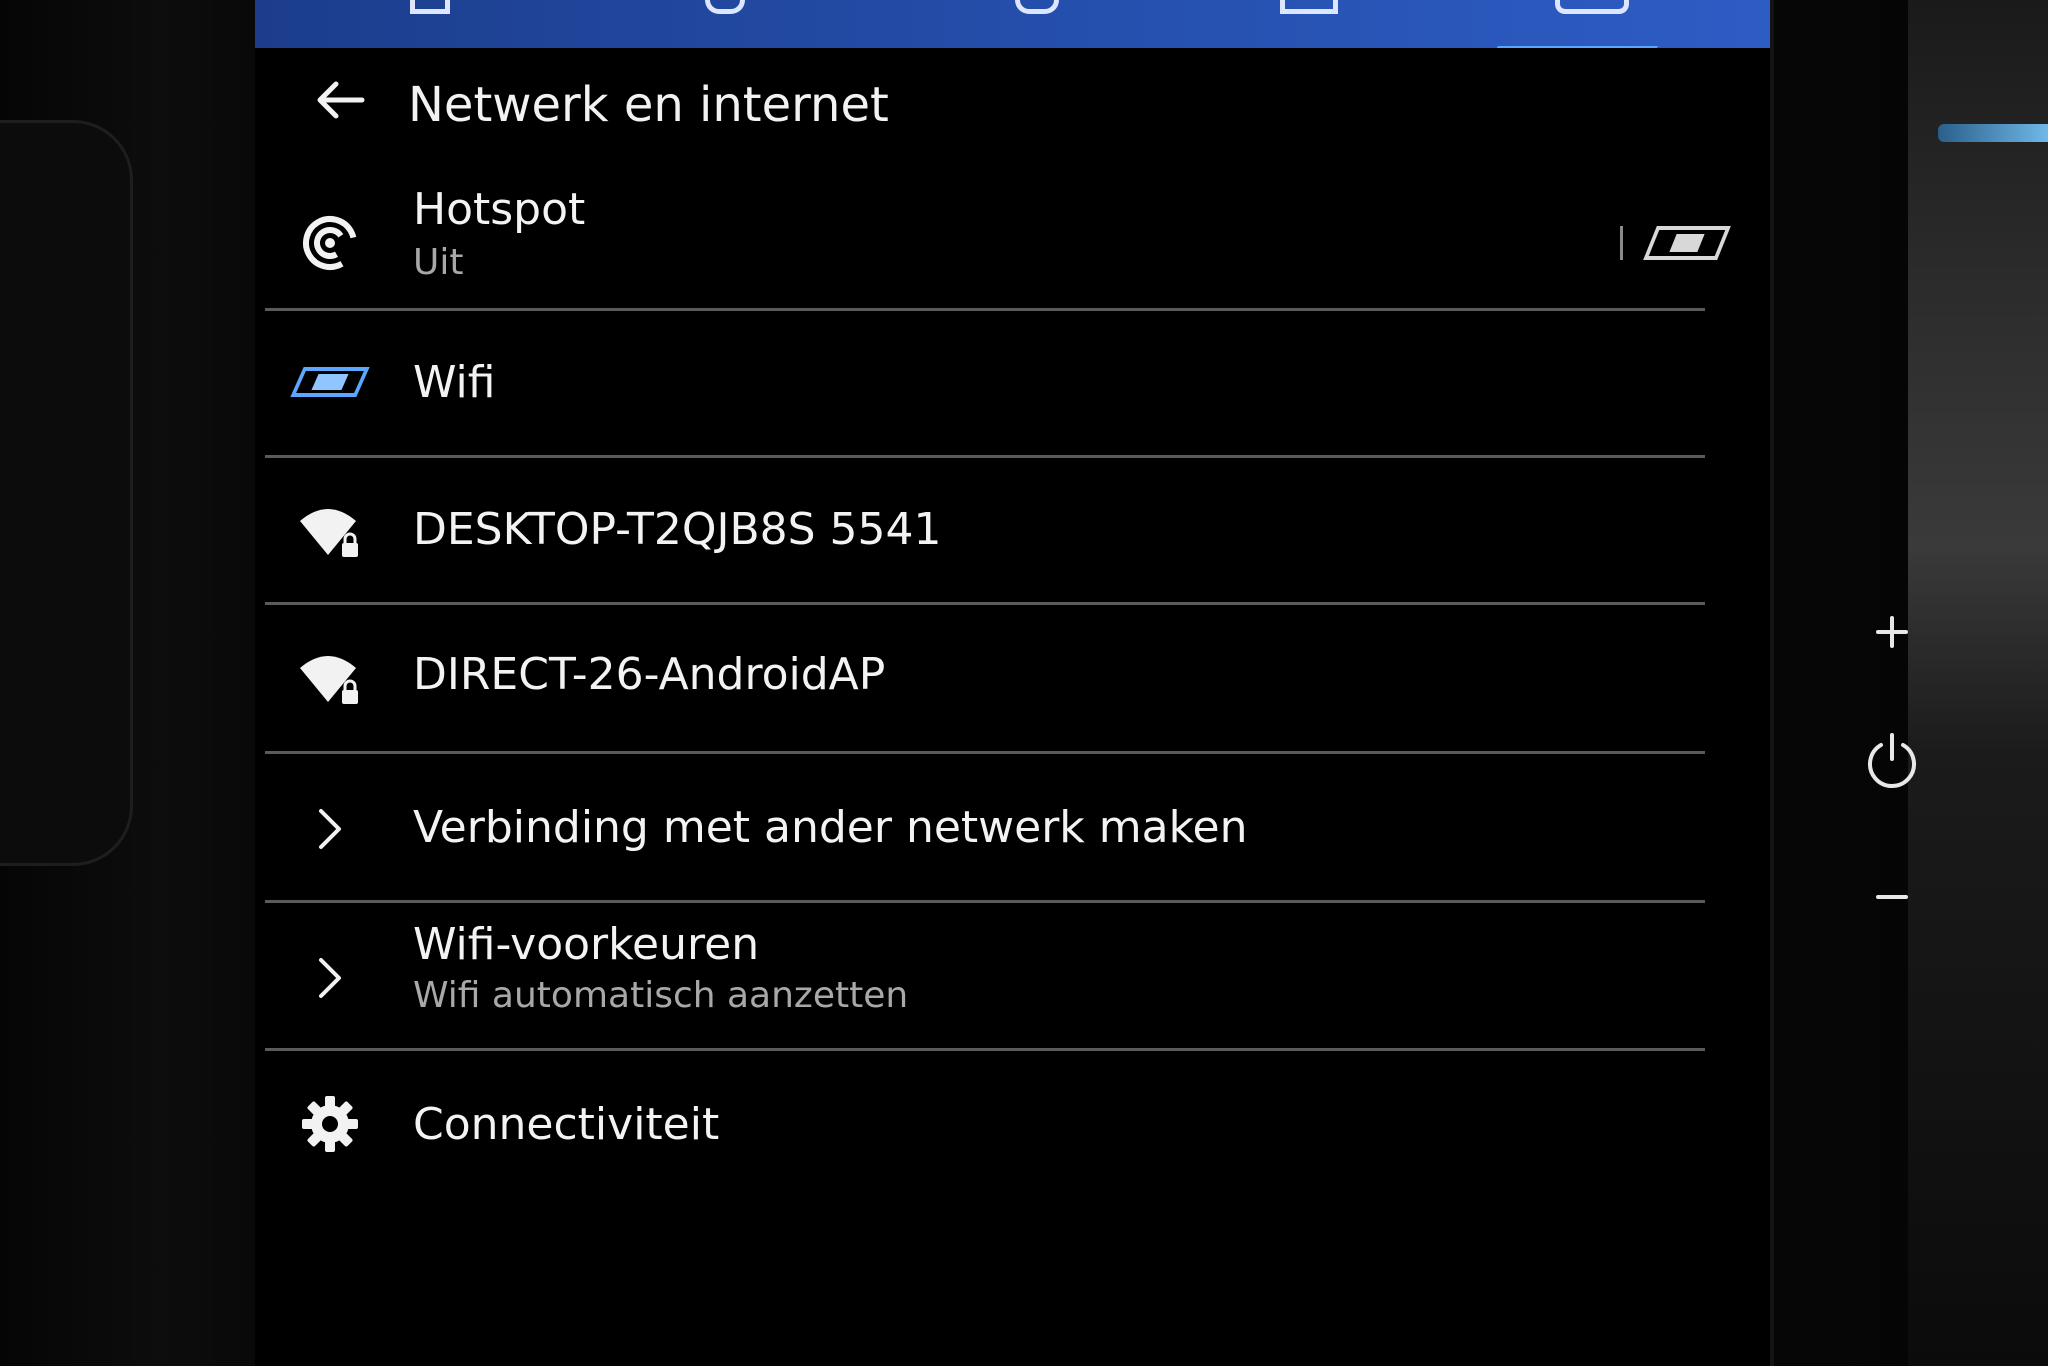 This screenshot has height=1366, width=2048. I want to click on power-icon, so click(1892, 761).